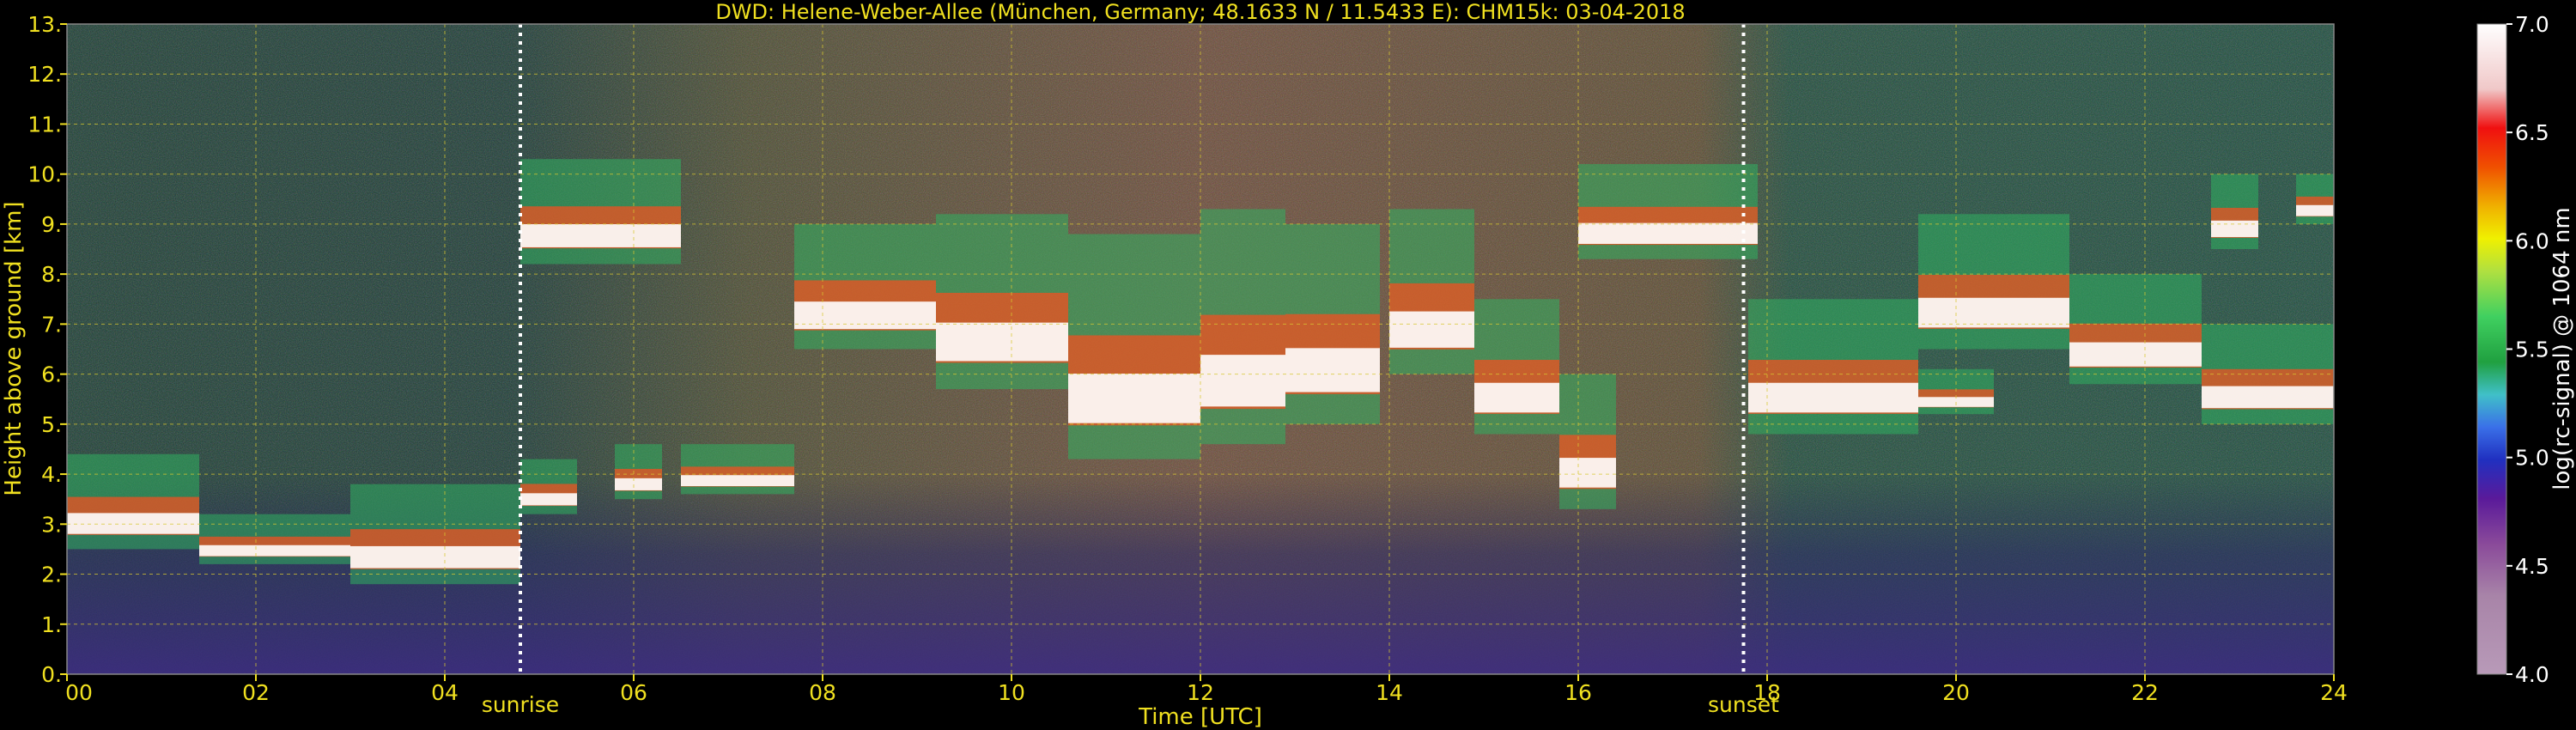 The height and width of the screenshot is (730, 2576). Describe the element at coordinates (1200, 692) in the screenshot. I see `x-tick-label: 12` at that location.